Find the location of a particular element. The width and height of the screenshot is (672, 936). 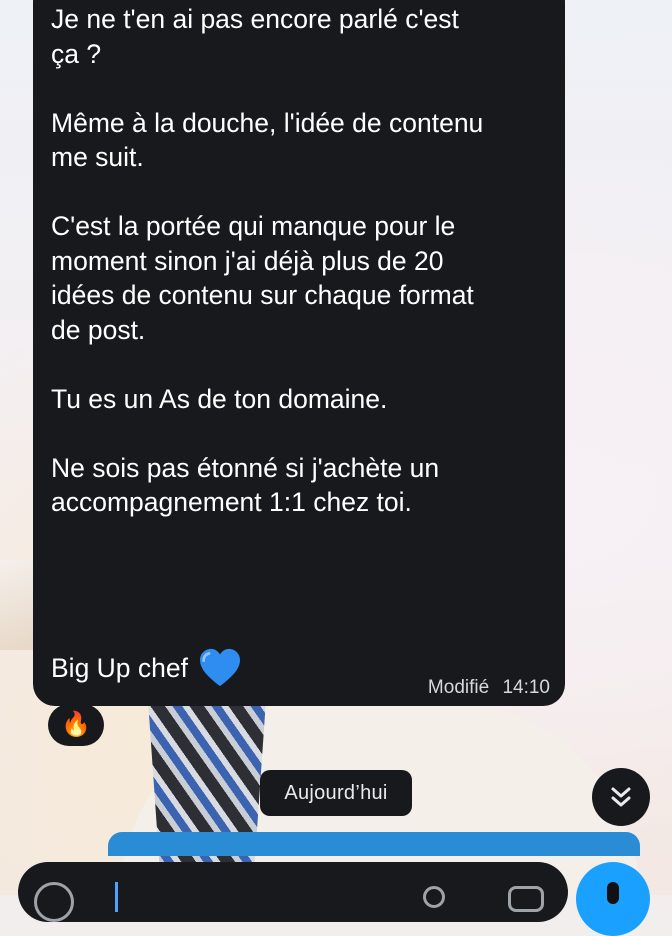

mic-button is located at coordinates (613, 899).